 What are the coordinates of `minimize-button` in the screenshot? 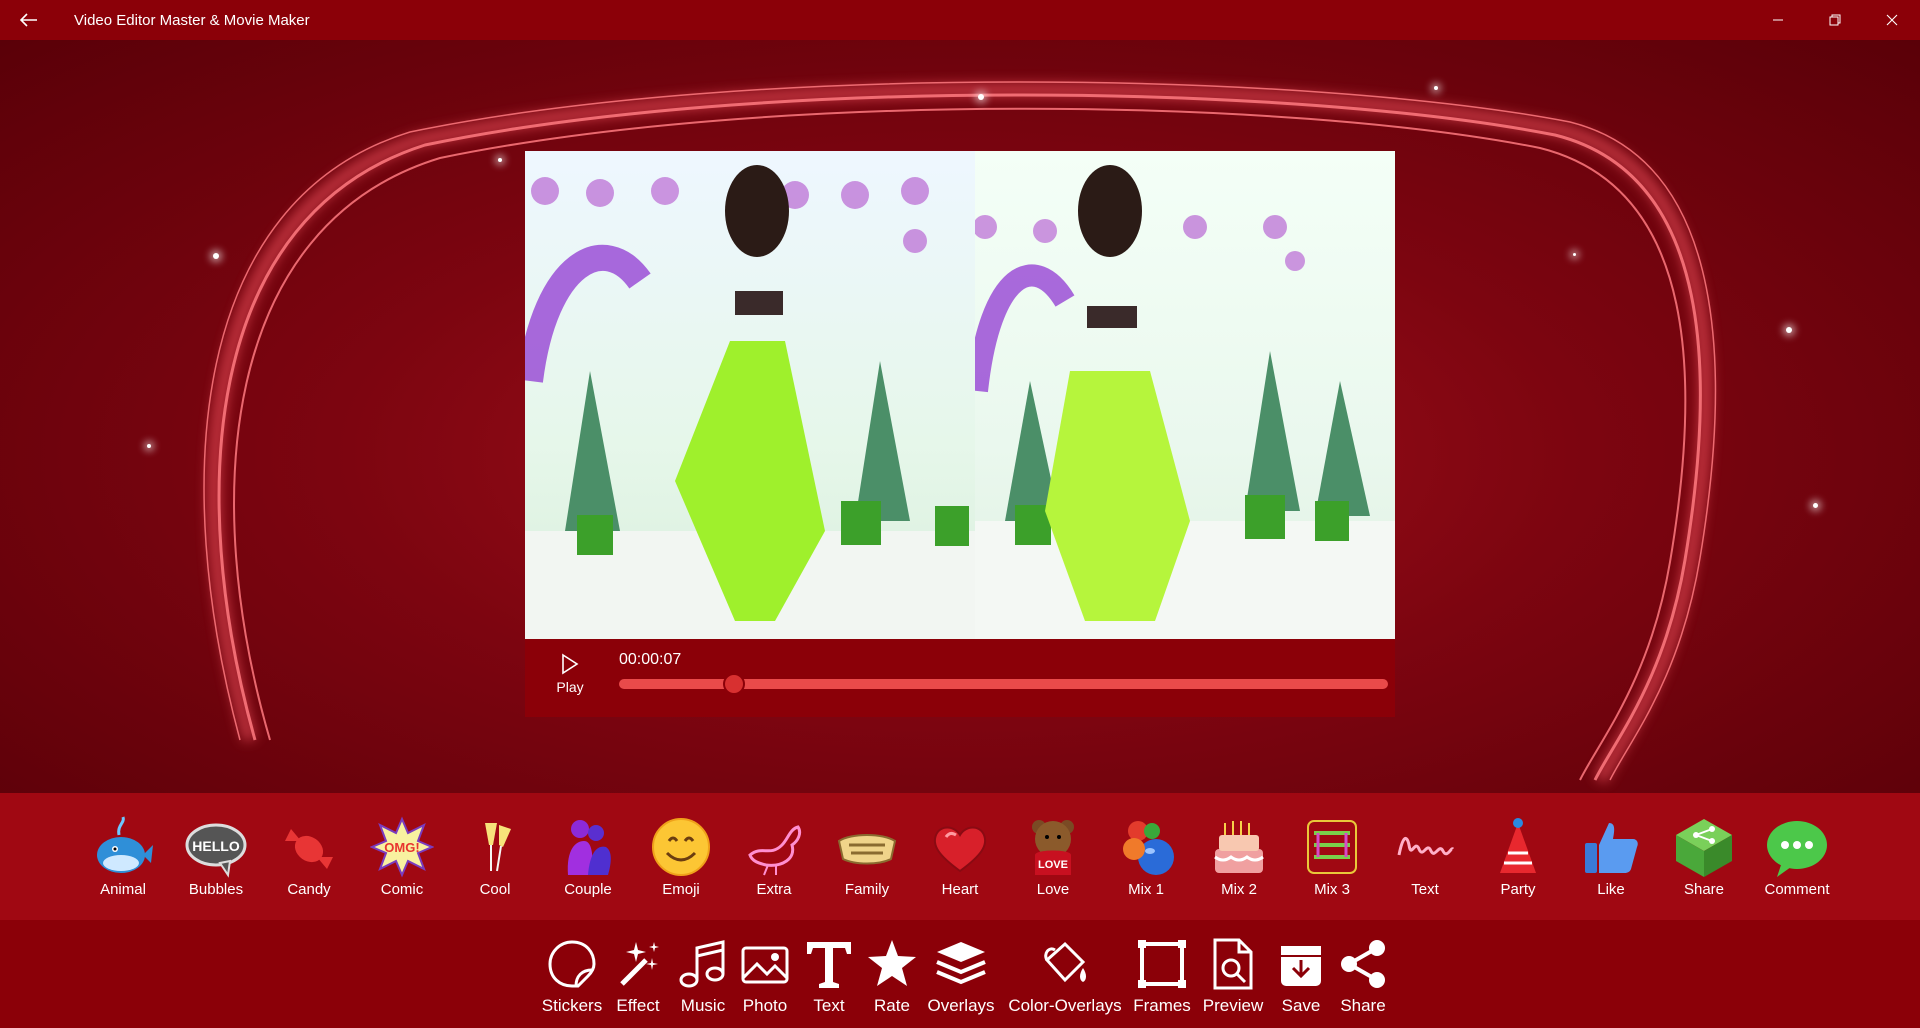 It's located at (1777, 20).